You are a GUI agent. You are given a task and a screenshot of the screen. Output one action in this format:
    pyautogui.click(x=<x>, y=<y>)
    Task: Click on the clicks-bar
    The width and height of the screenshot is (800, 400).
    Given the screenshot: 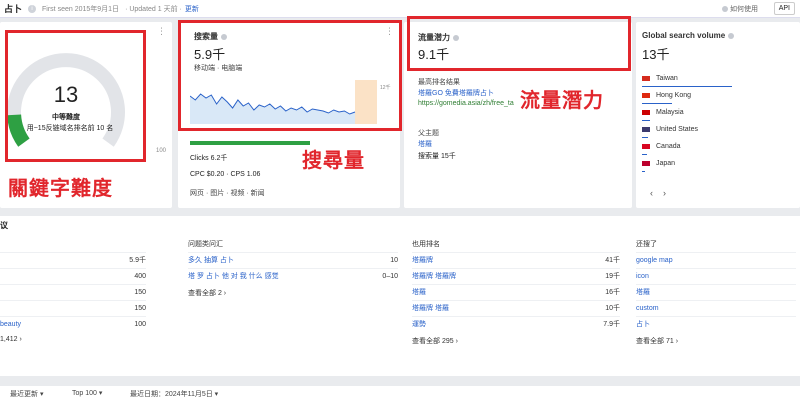 What is the action you would take?
    pyautogui.click(x=250, y=143)
    